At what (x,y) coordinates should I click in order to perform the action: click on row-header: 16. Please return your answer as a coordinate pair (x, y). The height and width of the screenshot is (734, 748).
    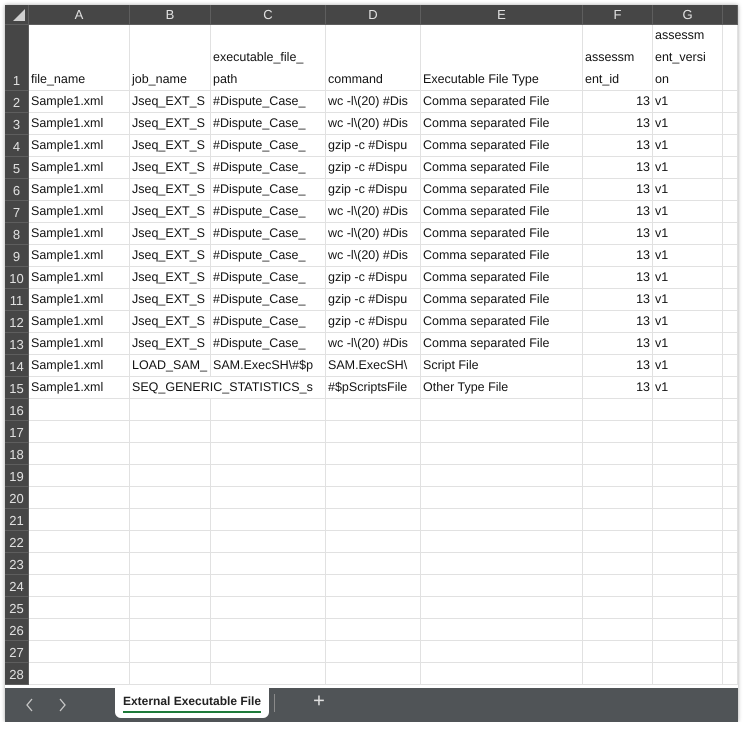
    Looking at the image, I should click on (17, 410).